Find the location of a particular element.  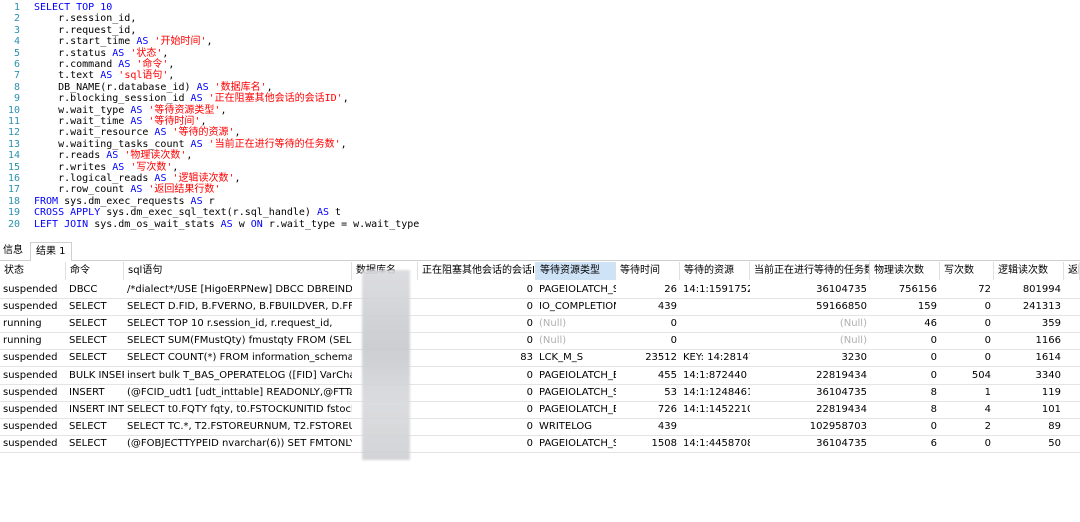

cell-logical-reads: 359 is located at coordinates (1029, 323).